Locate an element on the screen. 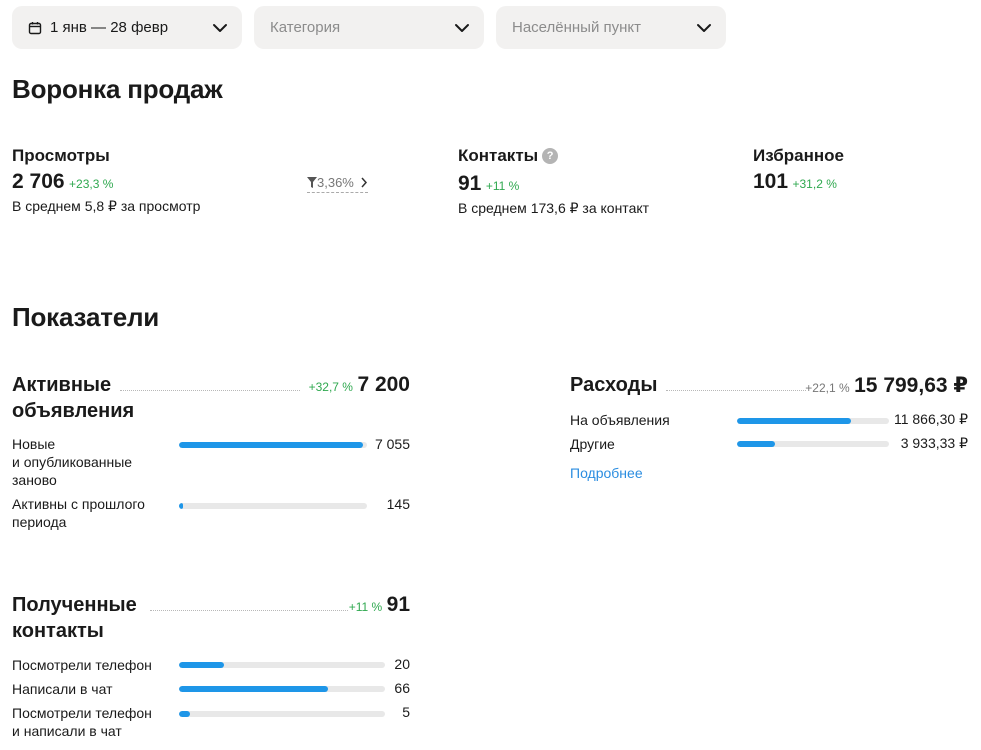 Image resolution: width=981 pixels, height=750 pixels. active-ads-value: 7 200 is located at coordinates (383, 384).